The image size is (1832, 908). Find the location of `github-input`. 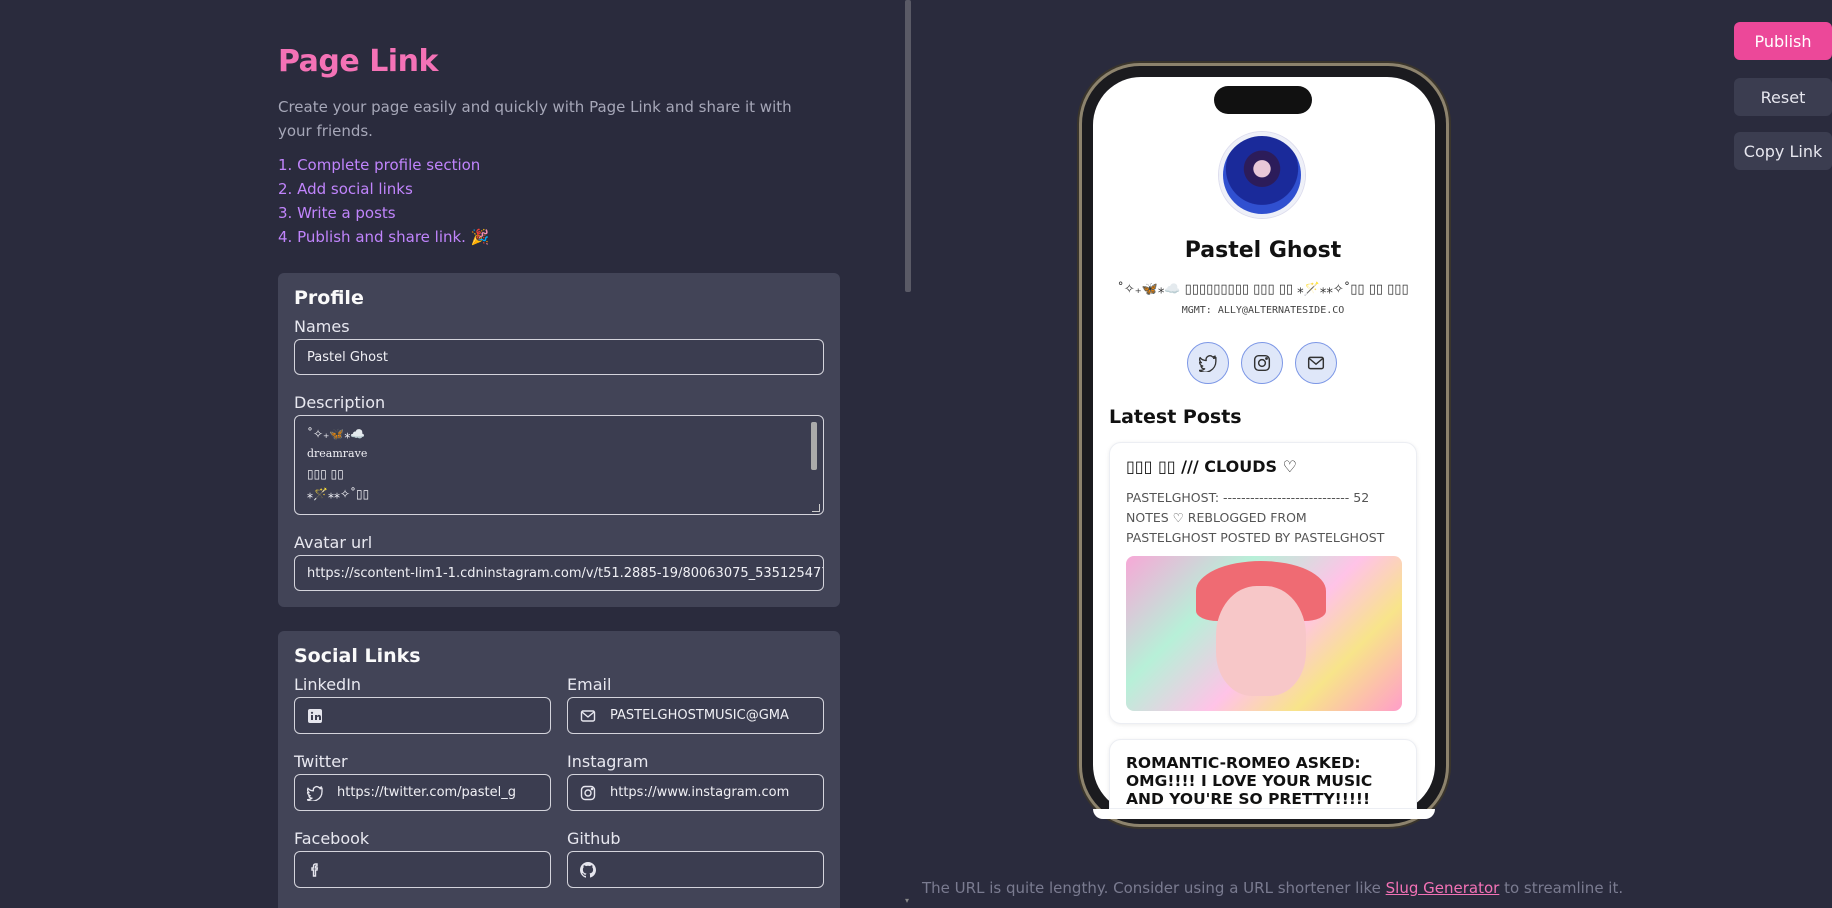

github-input is located at coordinates (695, 869).